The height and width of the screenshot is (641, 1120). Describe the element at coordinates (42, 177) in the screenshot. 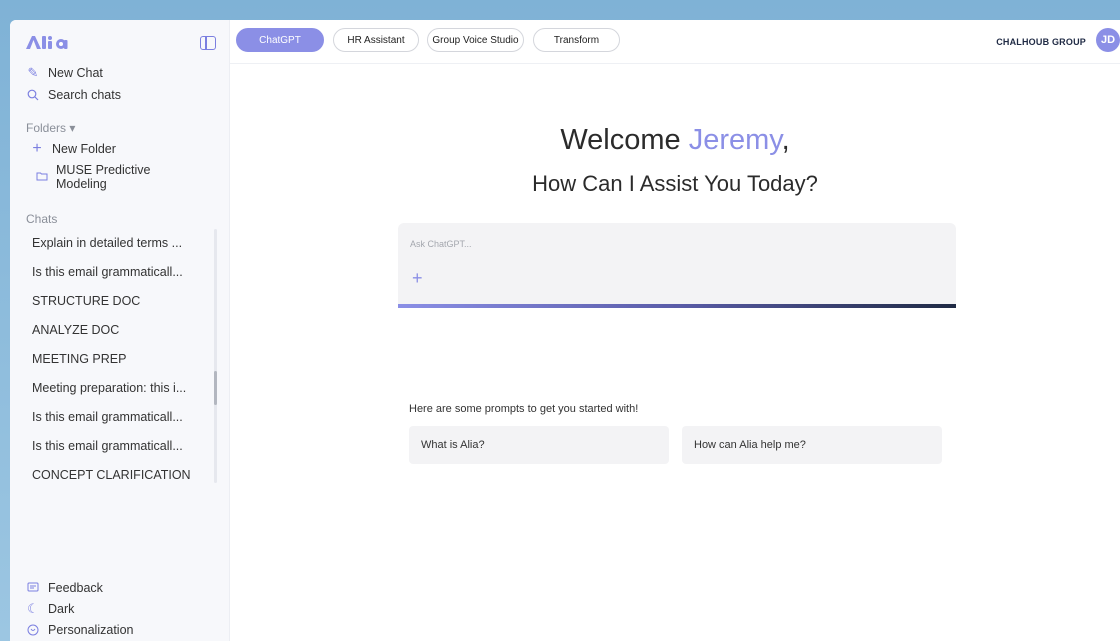

I see `folder-icon` at that location.